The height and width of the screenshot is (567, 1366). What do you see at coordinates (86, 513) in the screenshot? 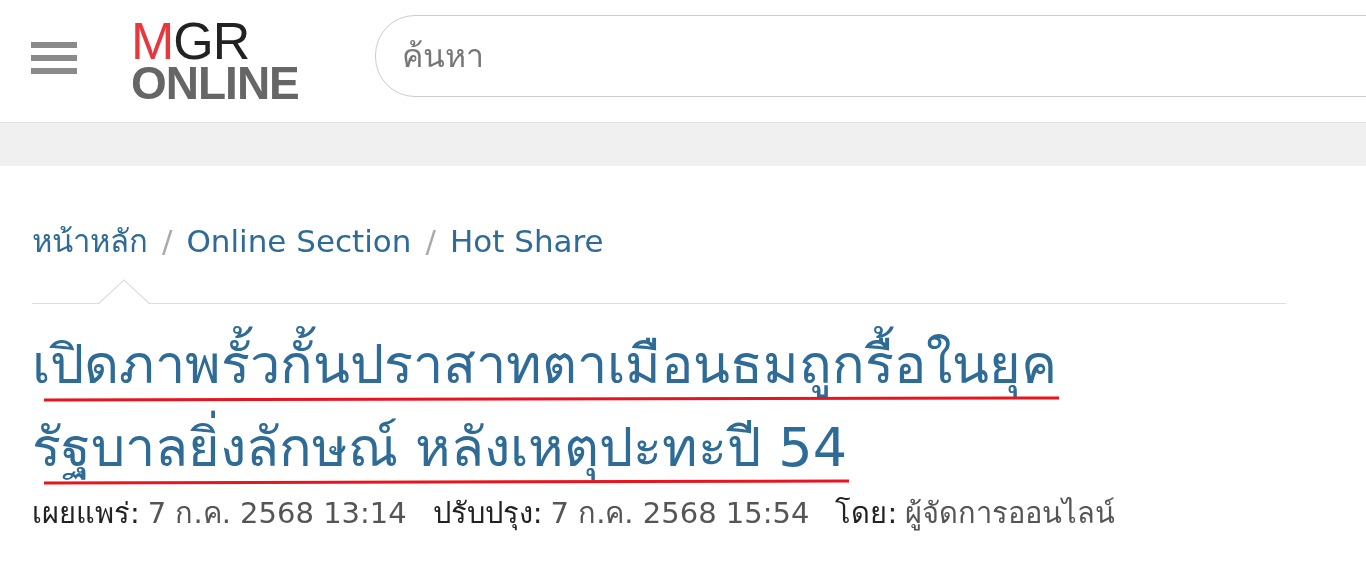
I see `meta-label: เผยแพร่:` at bounding box center [86, 513].